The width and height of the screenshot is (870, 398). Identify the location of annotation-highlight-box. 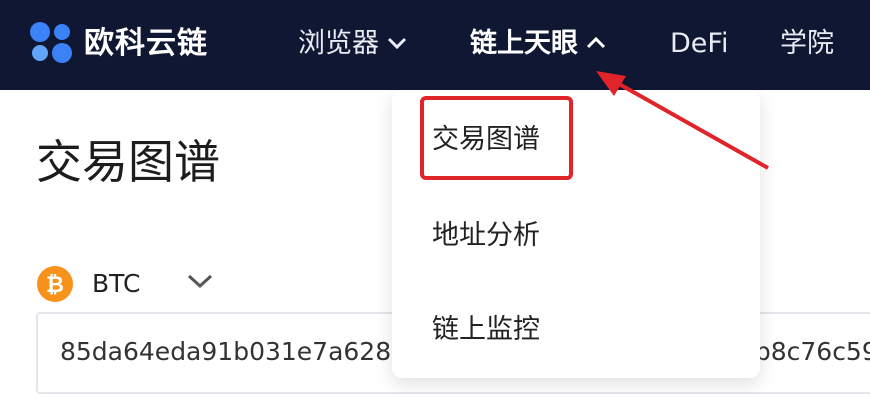
(496, 138).